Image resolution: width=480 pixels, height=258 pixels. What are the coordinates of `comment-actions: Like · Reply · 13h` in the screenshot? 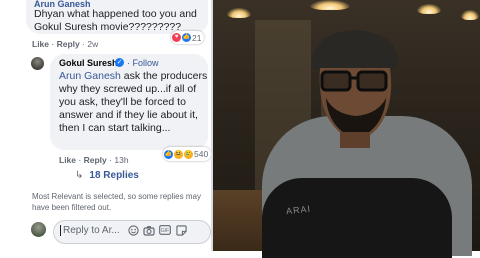 It's located at (94, 160).